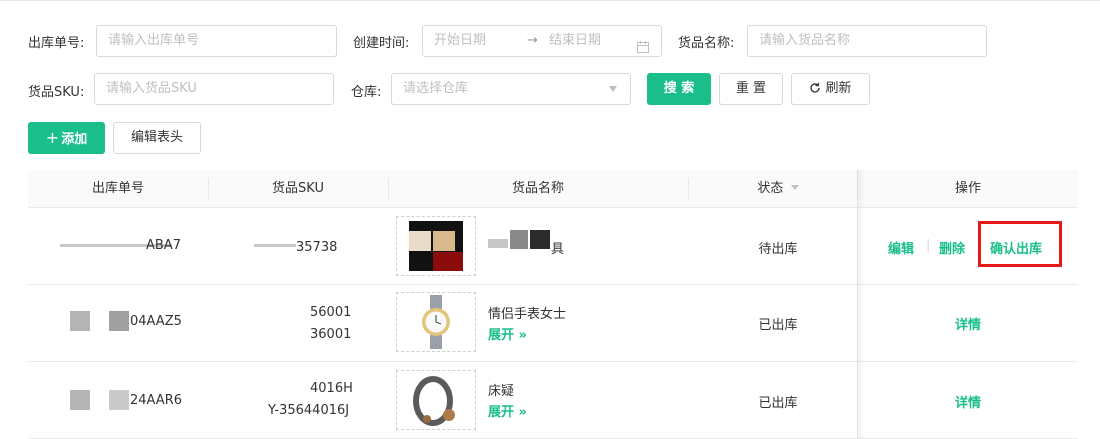  I want to click on plus-icon: +, so click(52, 137).